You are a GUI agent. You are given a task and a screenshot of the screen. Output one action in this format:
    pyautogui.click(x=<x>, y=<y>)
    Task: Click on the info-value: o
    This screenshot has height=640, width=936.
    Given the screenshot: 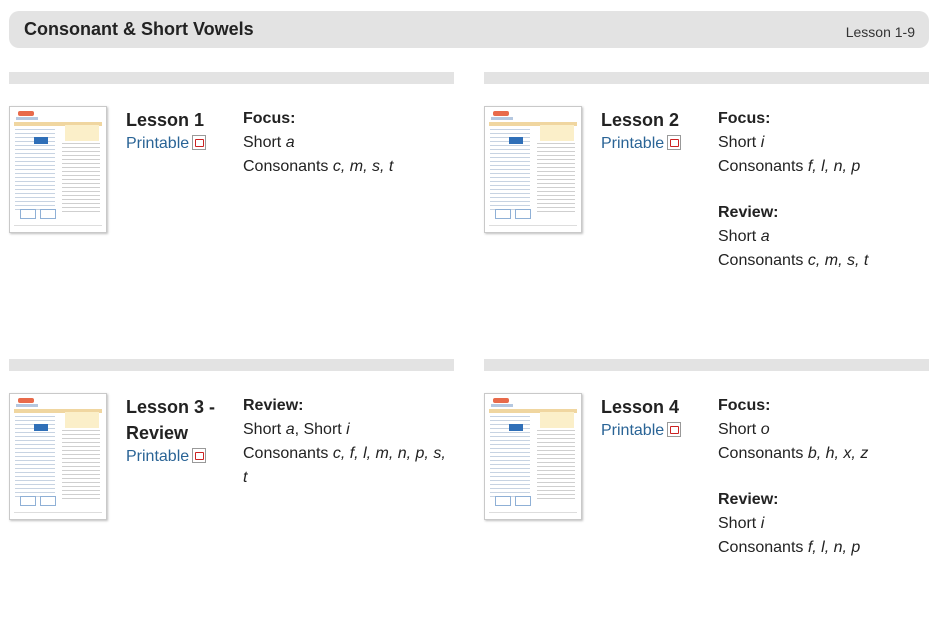 What is the action you would take?
    pyautogui.click(x=765, y=429)
    